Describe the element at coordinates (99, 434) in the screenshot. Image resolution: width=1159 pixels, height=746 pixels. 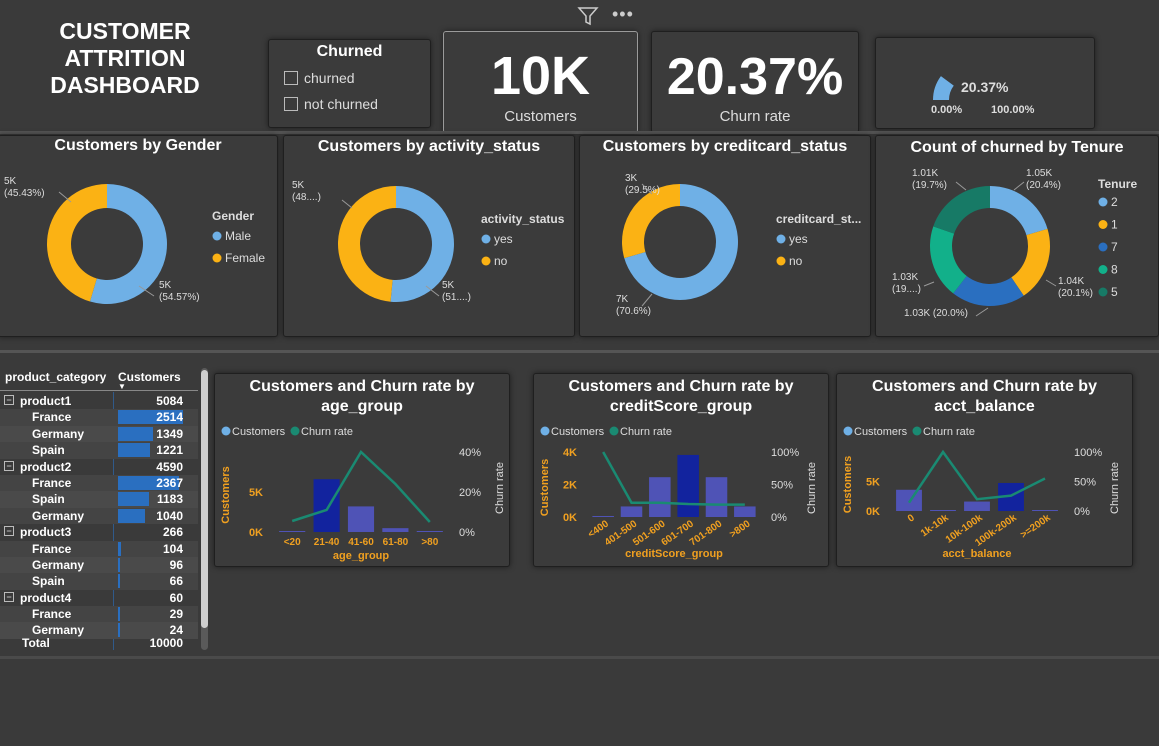
I see `table-row: Germany 1349` at that location.